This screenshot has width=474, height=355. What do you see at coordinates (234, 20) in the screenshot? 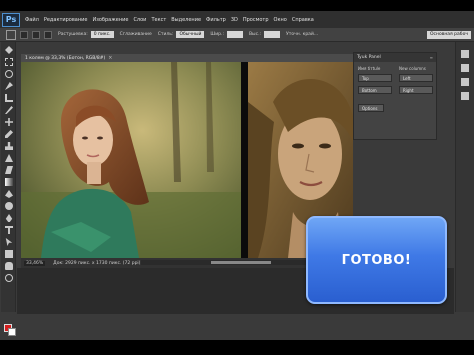
I see `menu-3d: 3D` at bounding box center [234, 20].